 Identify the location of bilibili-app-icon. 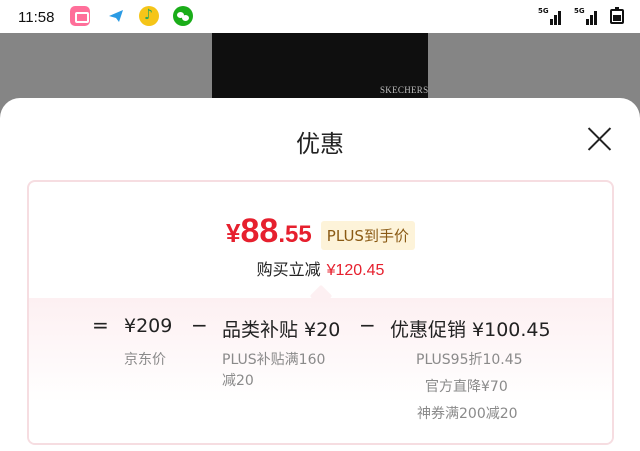
(80, 16).